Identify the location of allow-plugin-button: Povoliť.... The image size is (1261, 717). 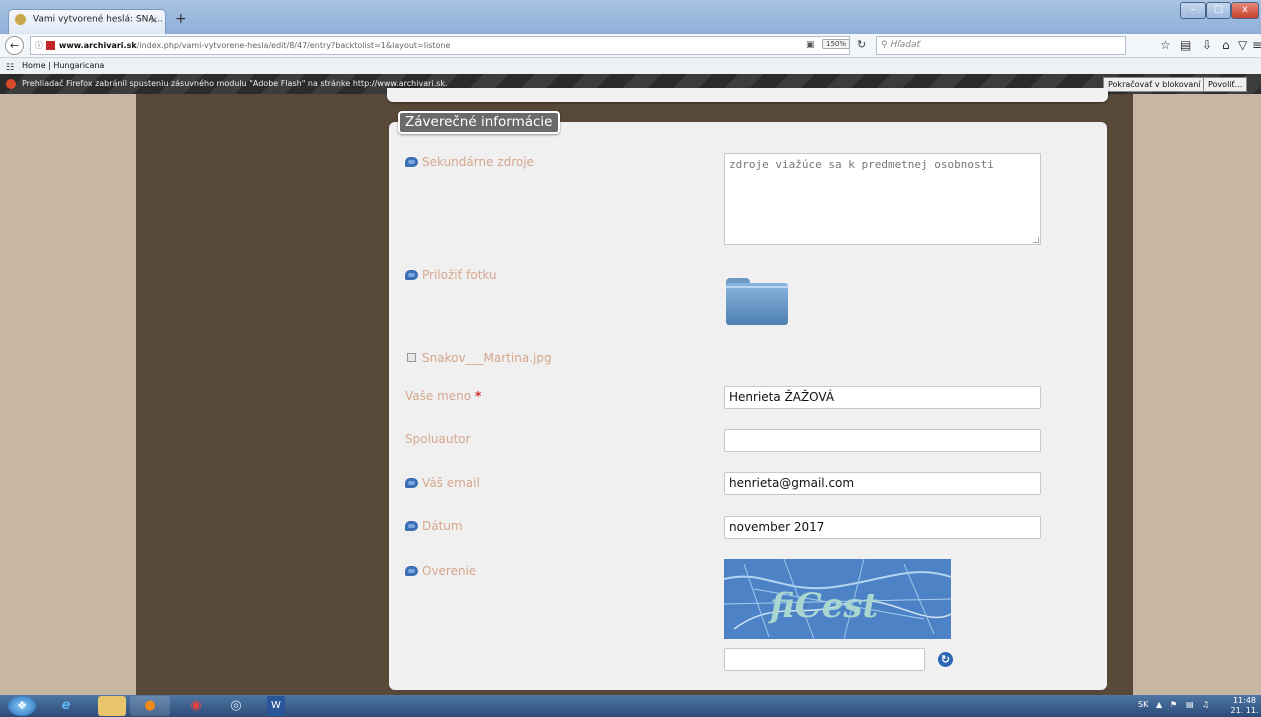
(1225, 84).